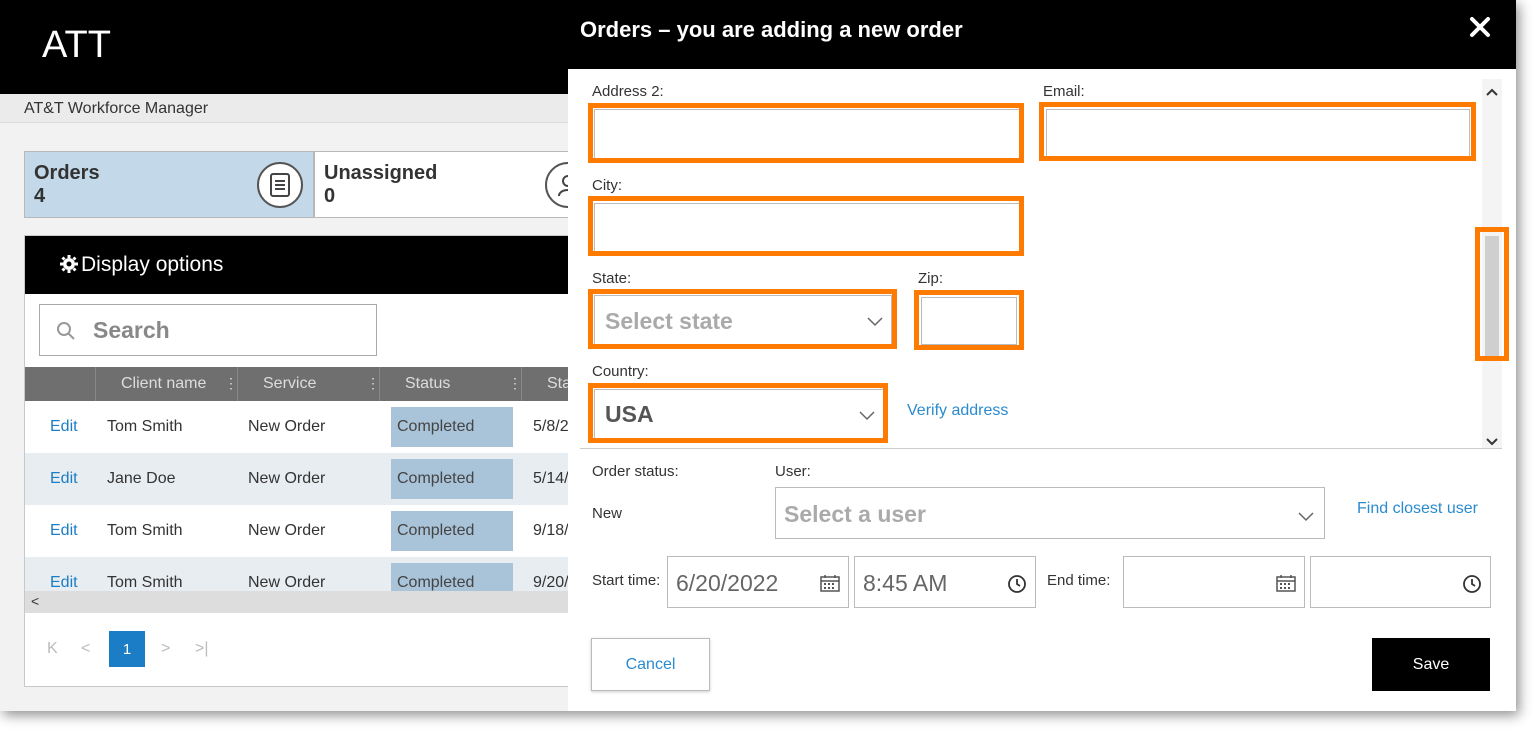 This screenshot has height=731, width=1536. I want to click on table-header: Client name ⋮ Service ⋮ Status ⋮ Sta, so click(305, 384).